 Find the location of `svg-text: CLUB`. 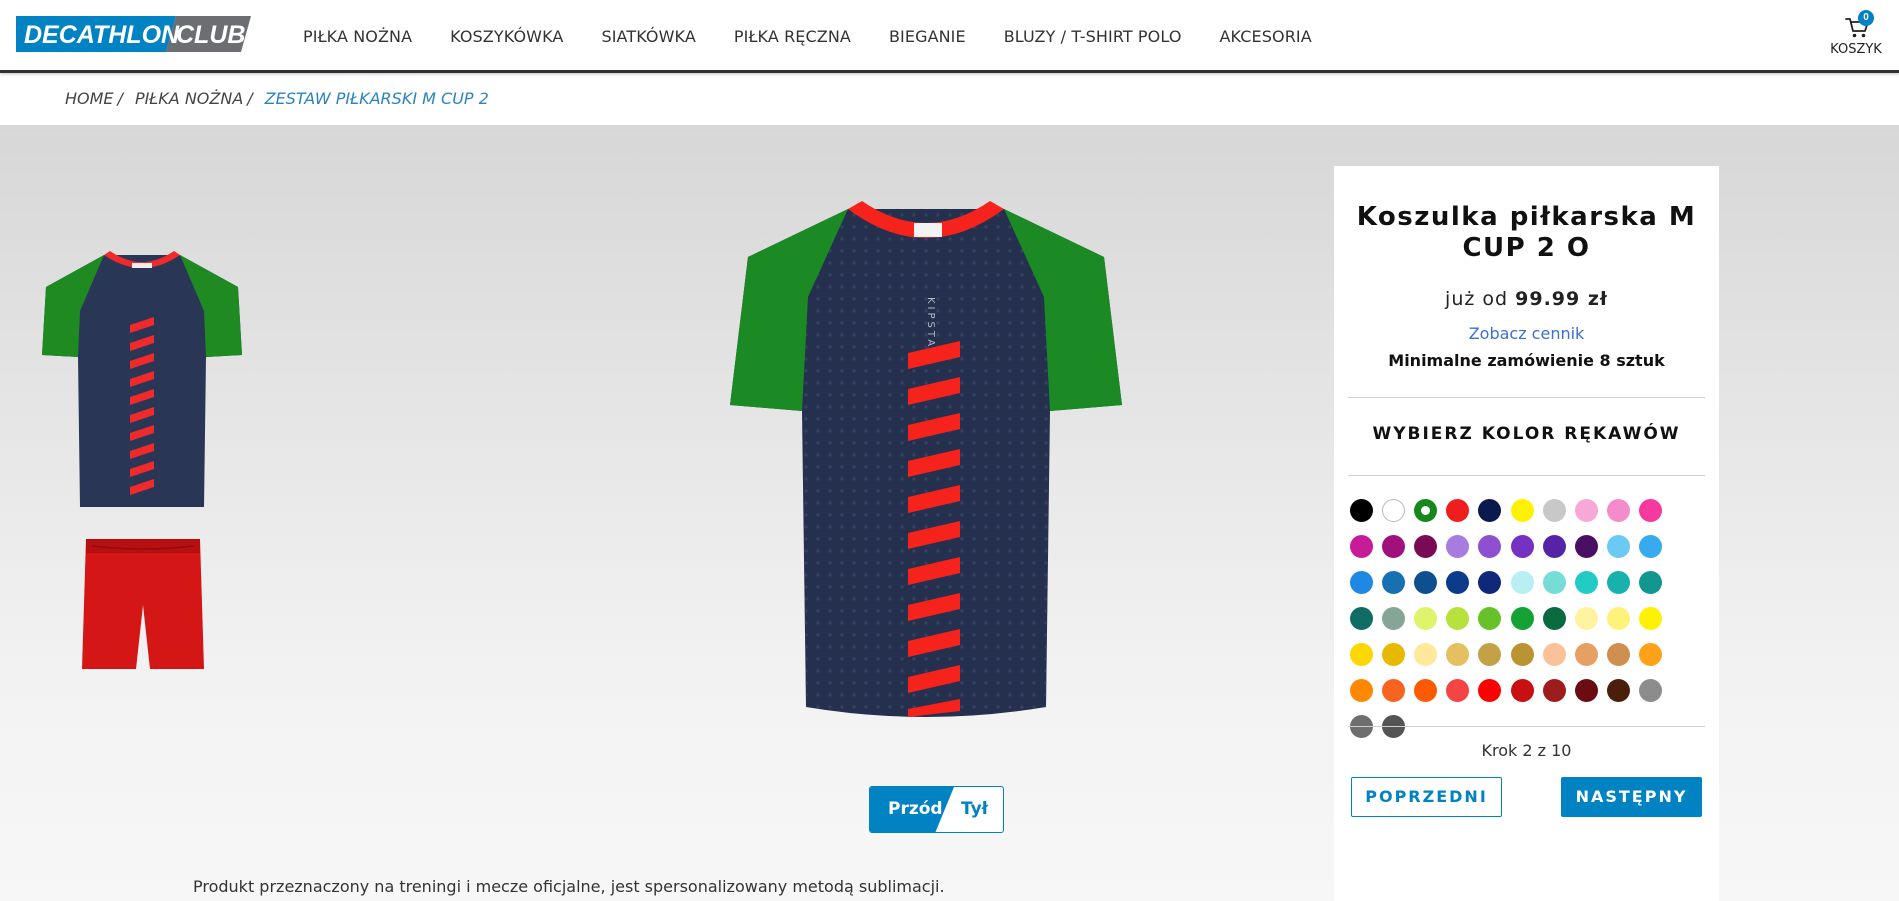

svg-text: CLUB is located at coordinates (210, 35).